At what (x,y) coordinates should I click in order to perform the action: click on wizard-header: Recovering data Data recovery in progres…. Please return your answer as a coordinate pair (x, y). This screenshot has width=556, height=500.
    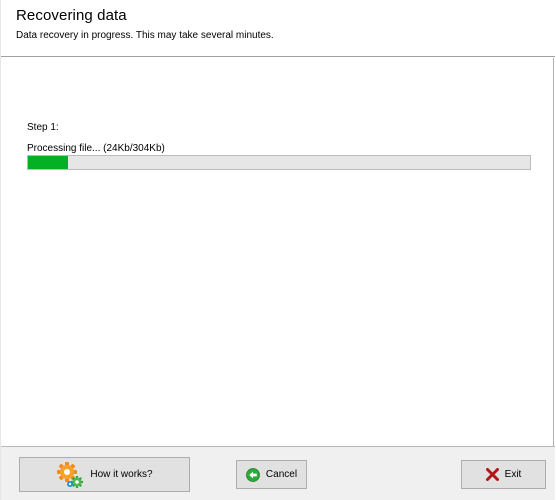
    Looking at the image, I should click on (278, 28).